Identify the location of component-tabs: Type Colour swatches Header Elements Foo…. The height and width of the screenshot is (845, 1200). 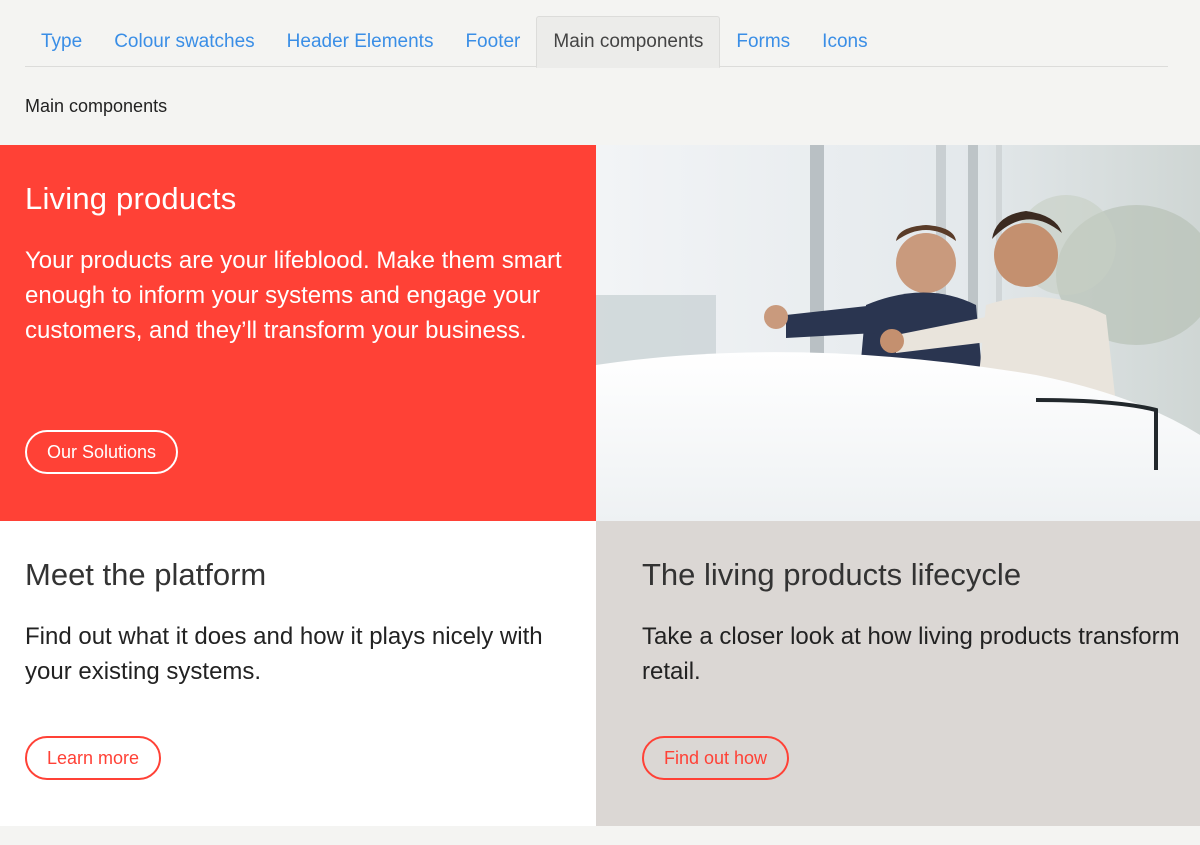
(596, 42).